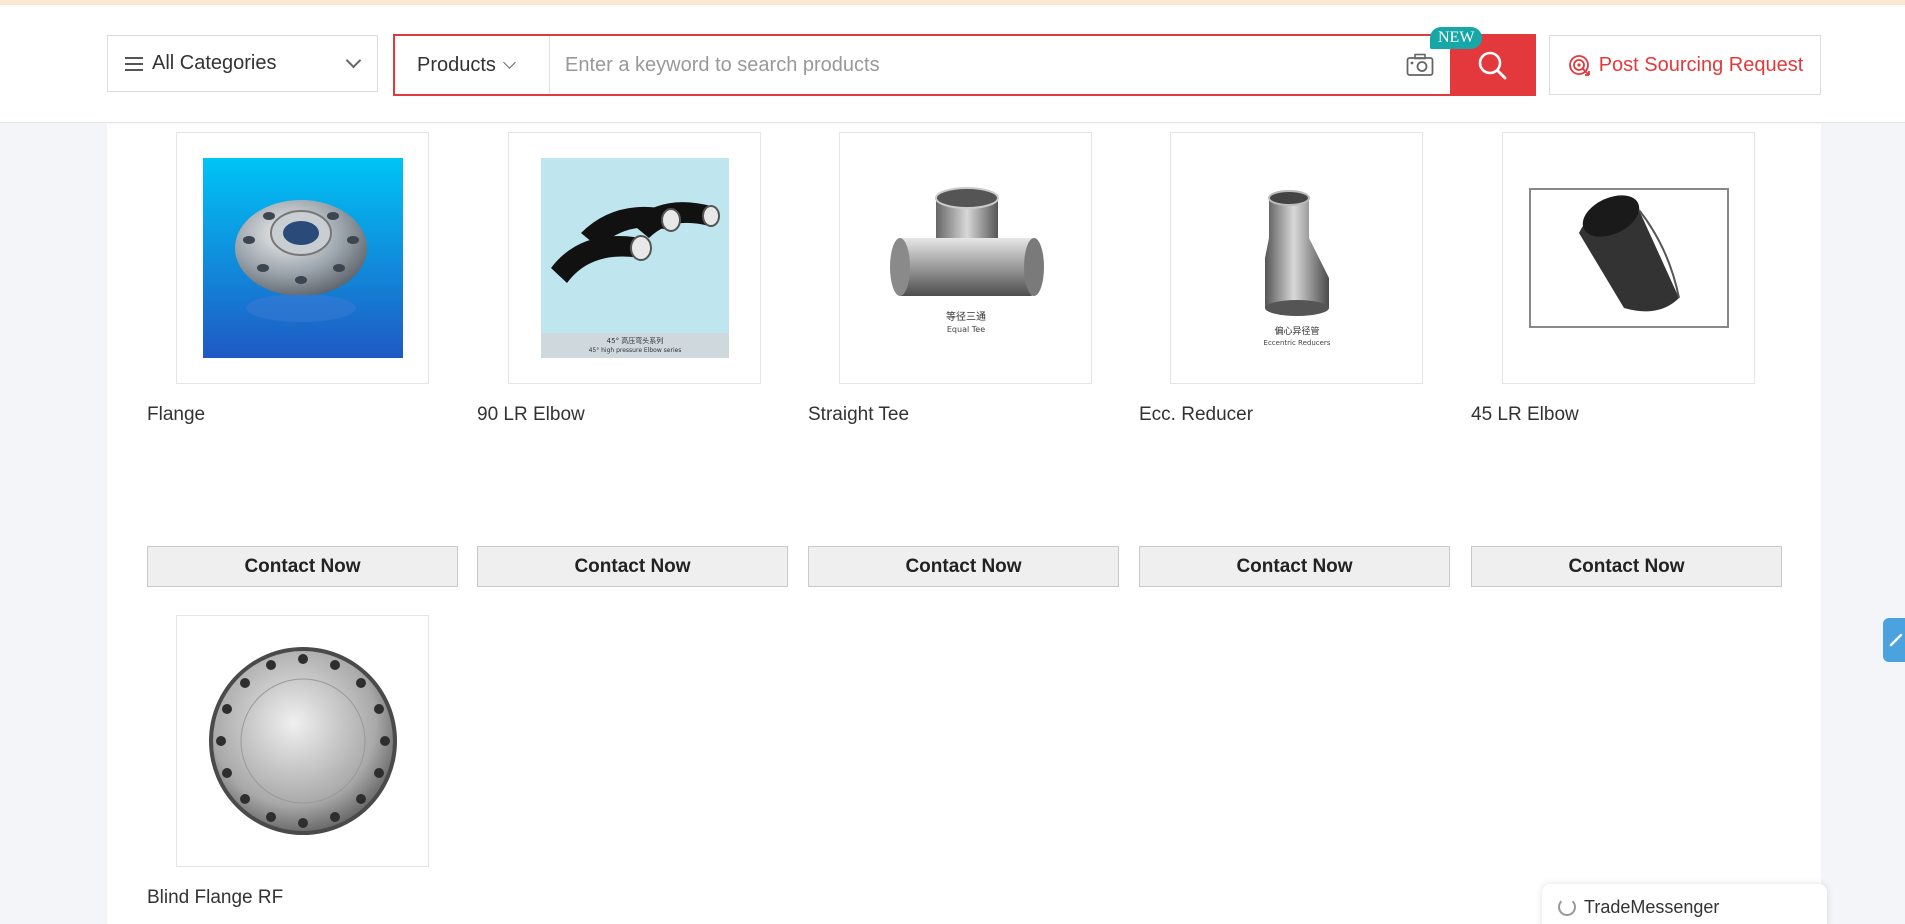 Image resolution: width=1905 pixels, height=924 pixels. What do you see at coordinates (1420, 64) in the screenshot?
I see `camera-icon` at bounding box center [1420, 64].